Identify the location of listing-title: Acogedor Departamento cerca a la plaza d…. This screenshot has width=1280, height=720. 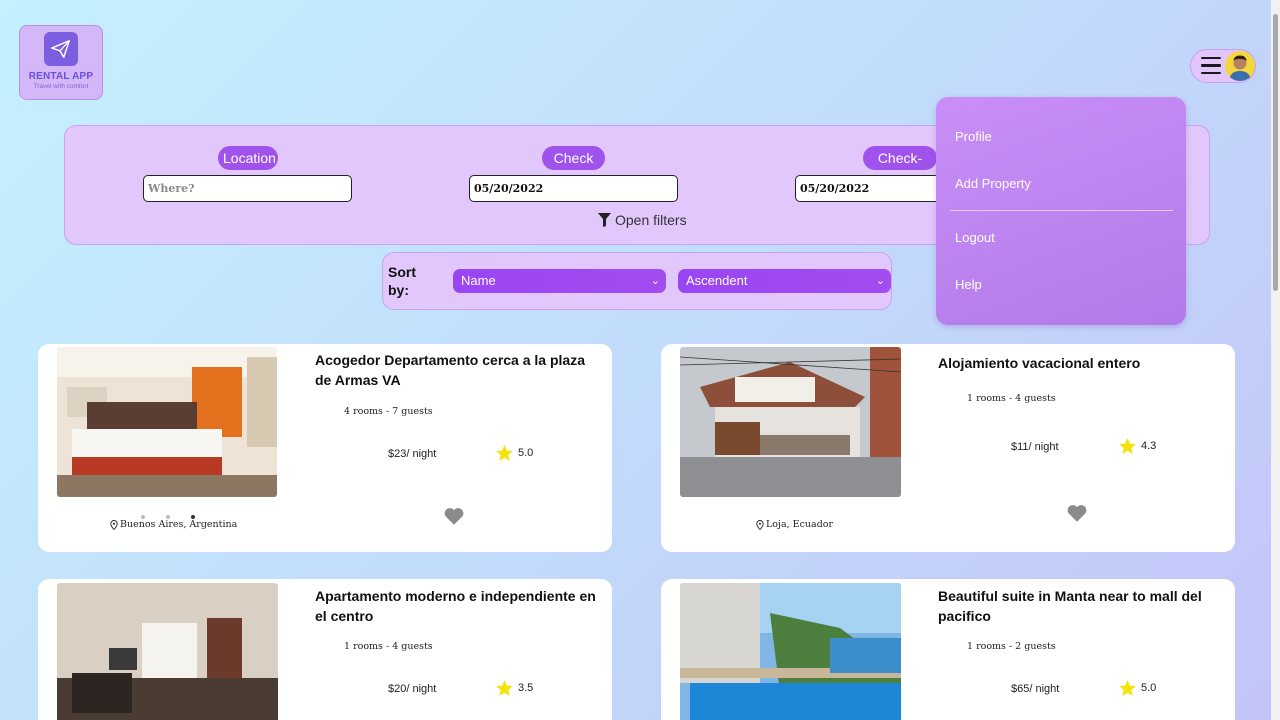
(457, 370).